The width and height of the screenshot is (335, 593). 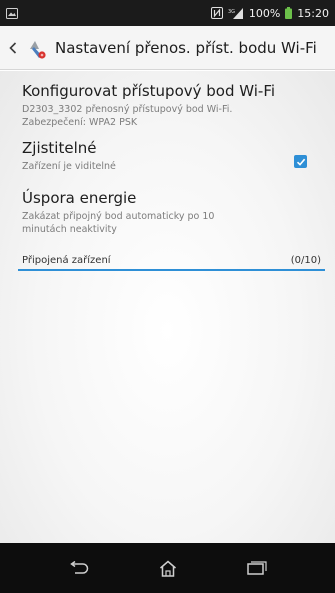 What do you see at coordinates (59, 148) in the screenshot?
I see `discoverable-title: Zjistitelné` at bounding box center [59, 148].